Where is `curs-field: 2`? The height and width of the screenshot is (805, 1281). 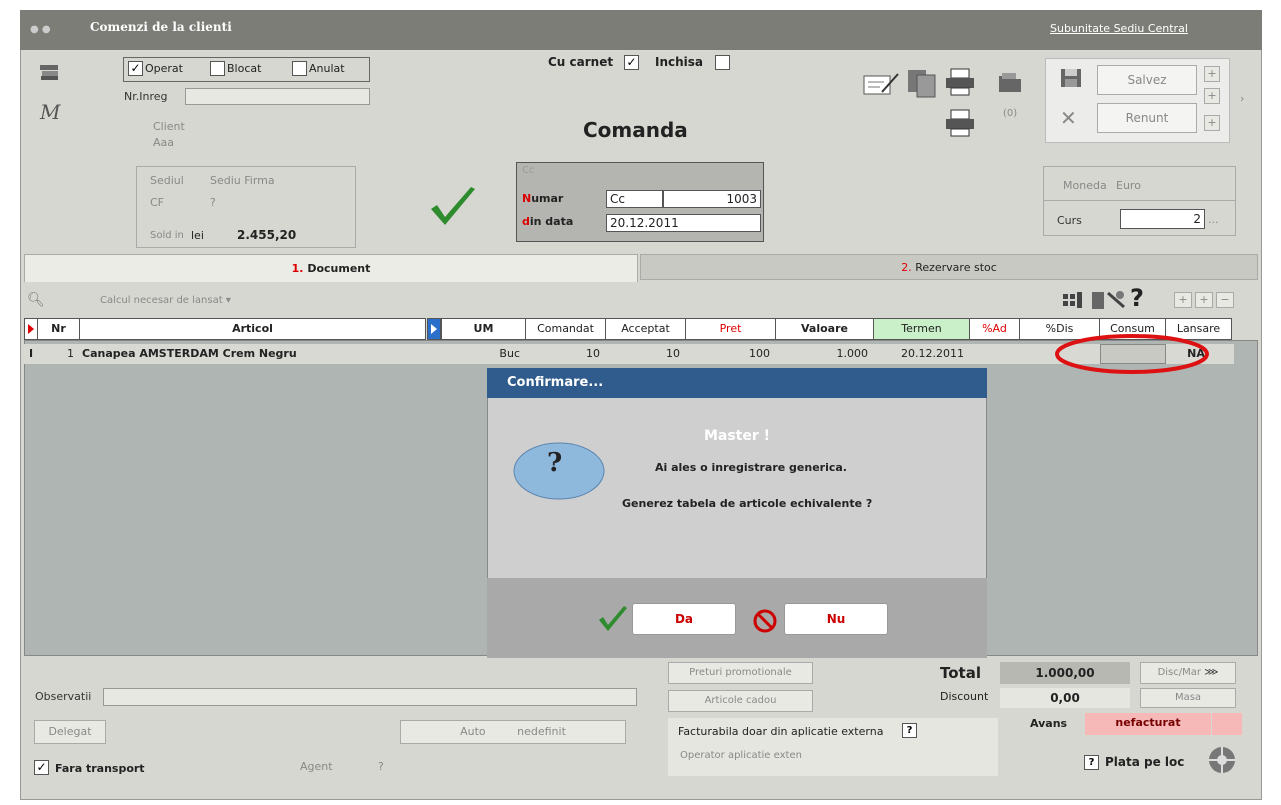 curs-field: 2 is located at coordinates (1162, 219).